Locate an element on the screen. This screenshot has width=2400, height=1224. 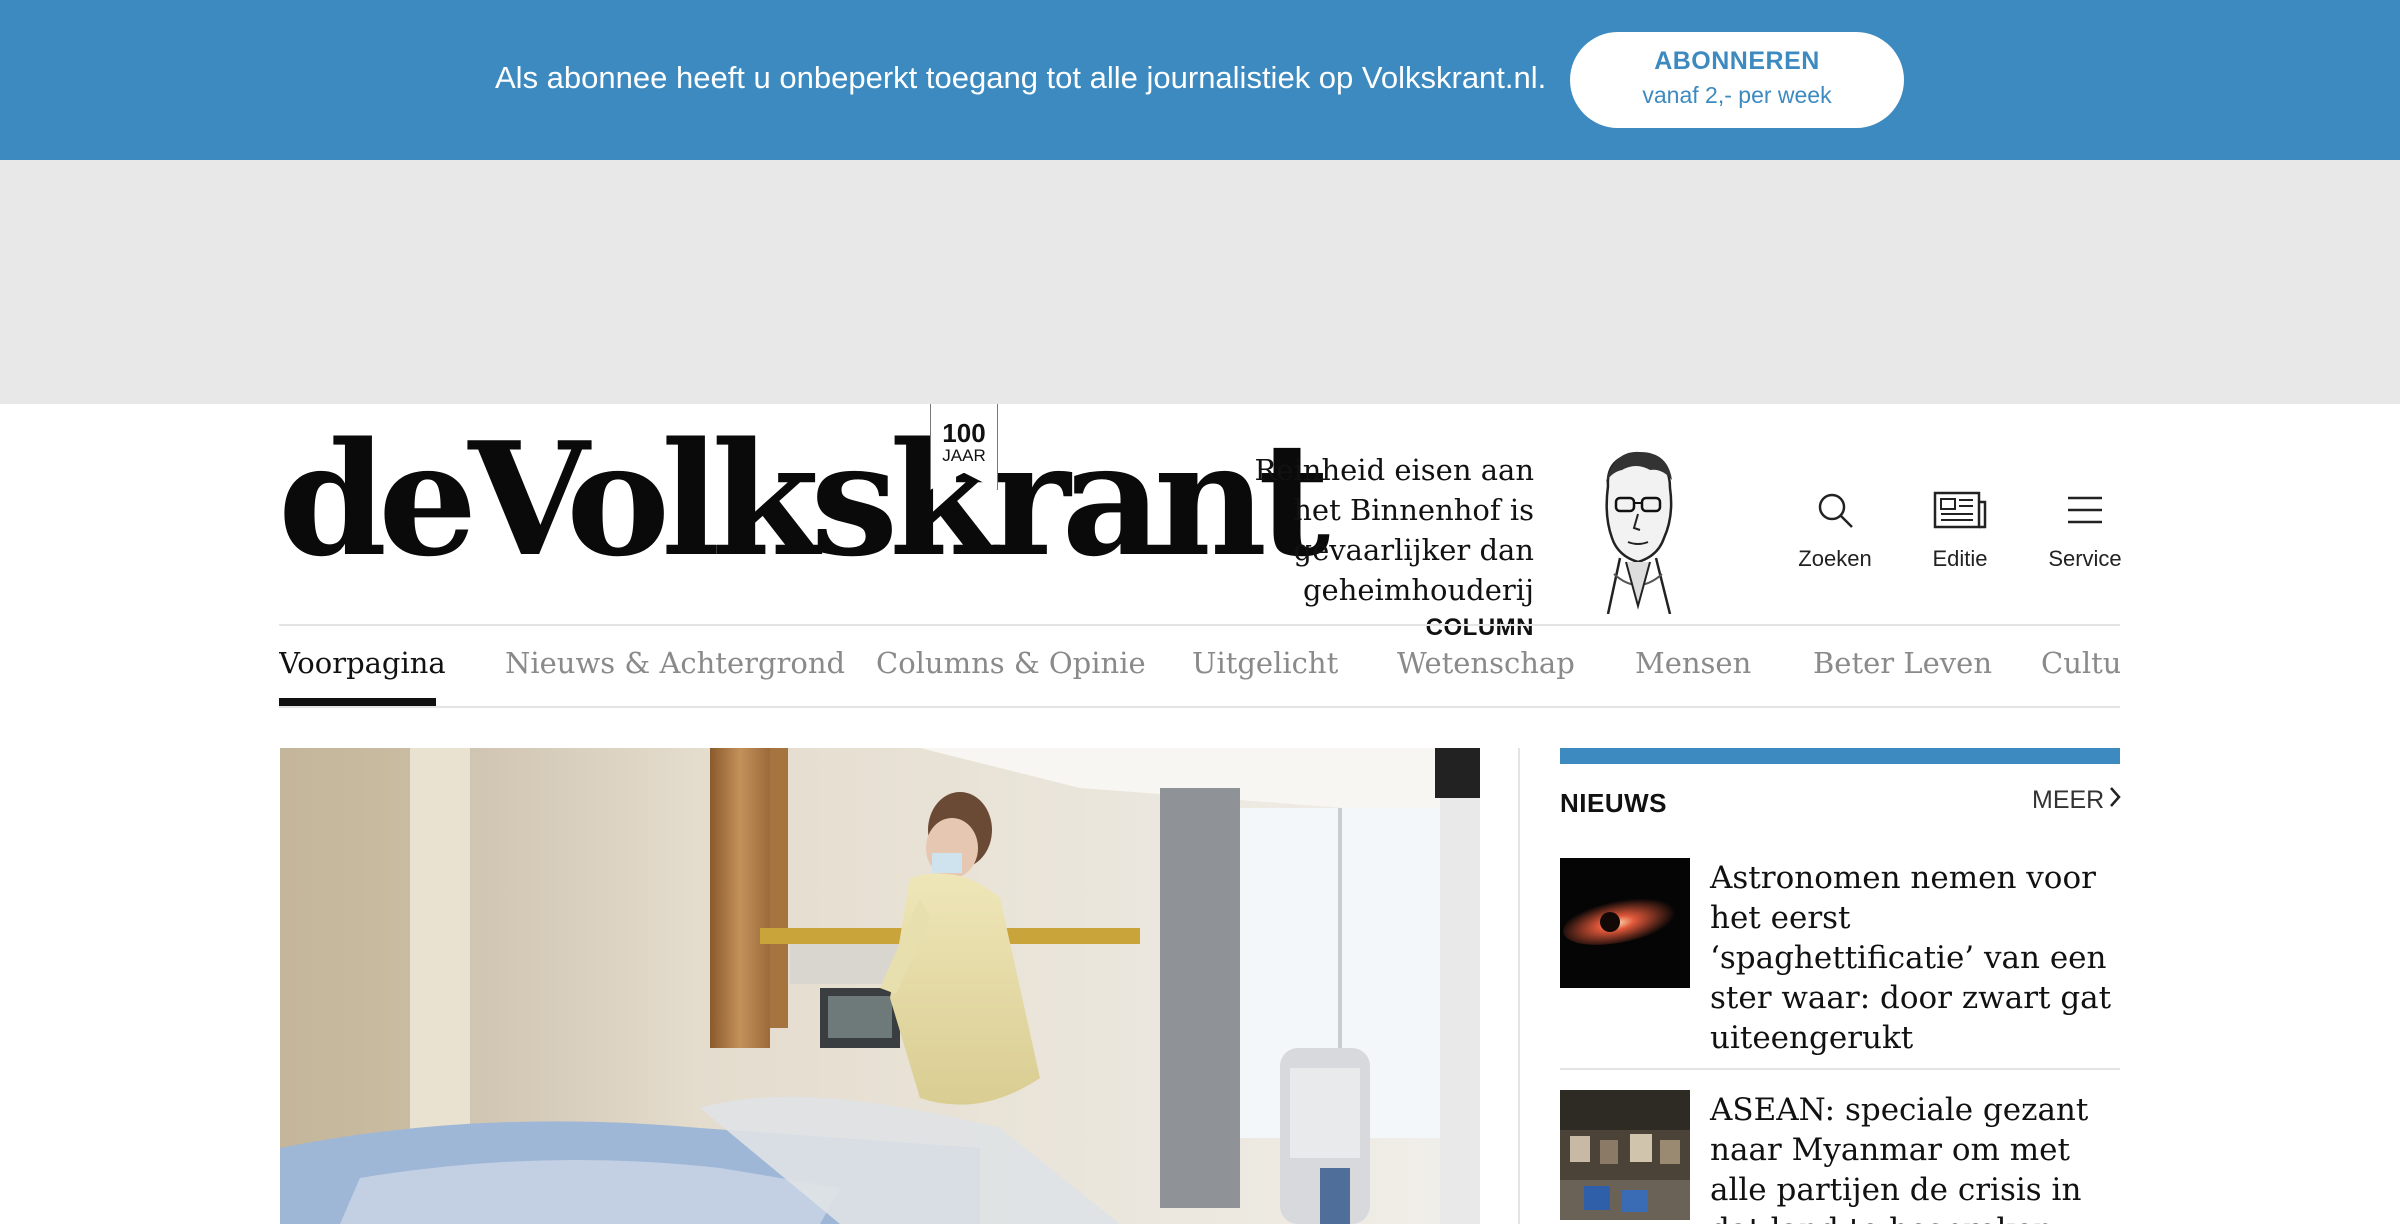
sidebar-more-link: MEER is located at coordinates (2077, 800).